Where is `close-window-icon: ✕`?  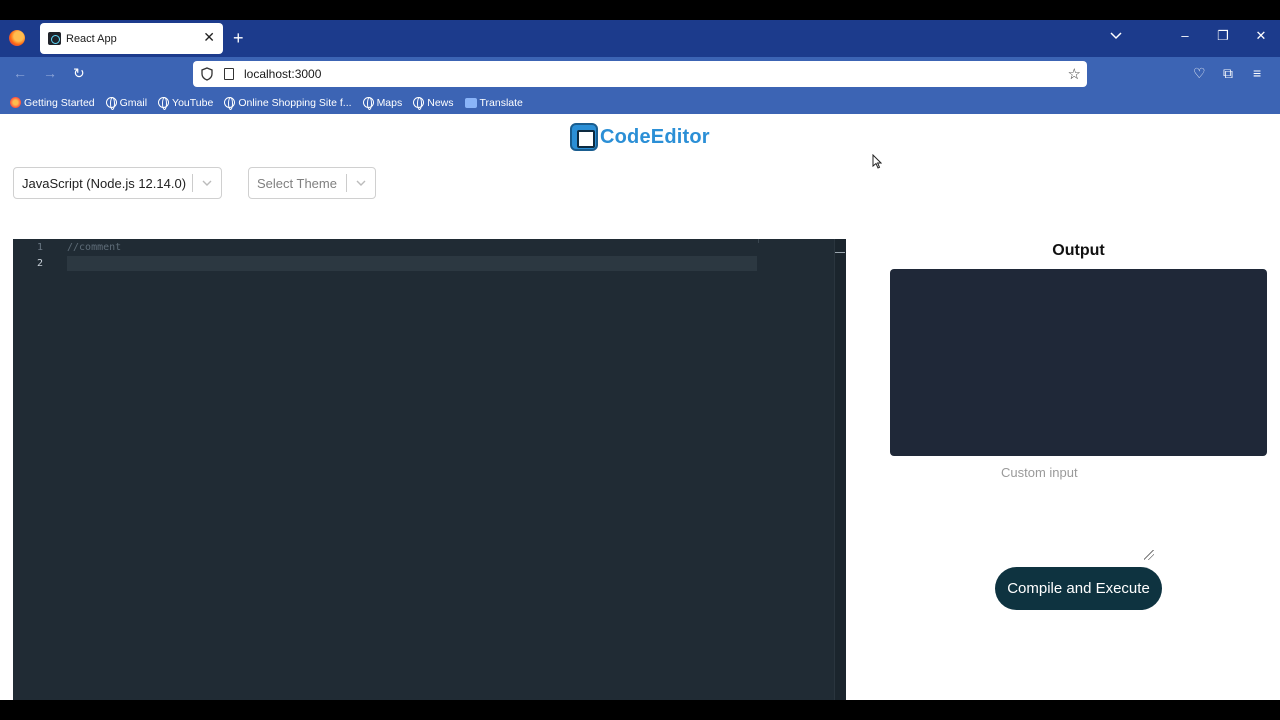 close-window-icon: ✕ is located at coordinates (1261, 36).